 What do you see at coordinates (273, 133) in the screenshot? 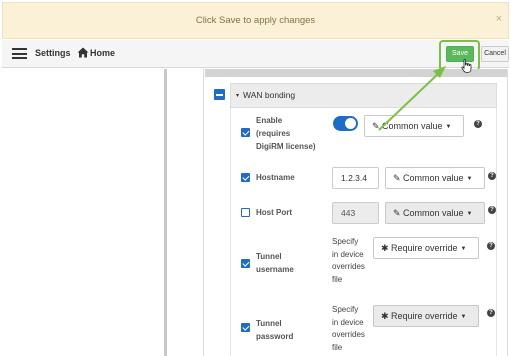
I see `enable-label-line: (requires` at bounding box center [273, 133].